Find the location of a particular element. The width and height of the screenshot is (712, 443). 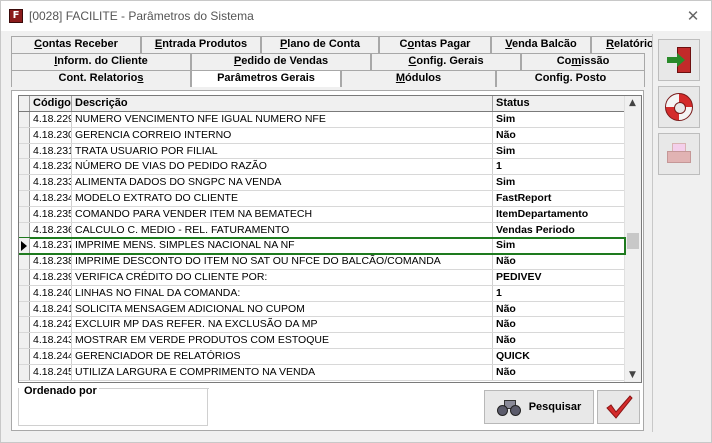

cell-codigo: 4.18.238 is located at coordinates (51, 262).